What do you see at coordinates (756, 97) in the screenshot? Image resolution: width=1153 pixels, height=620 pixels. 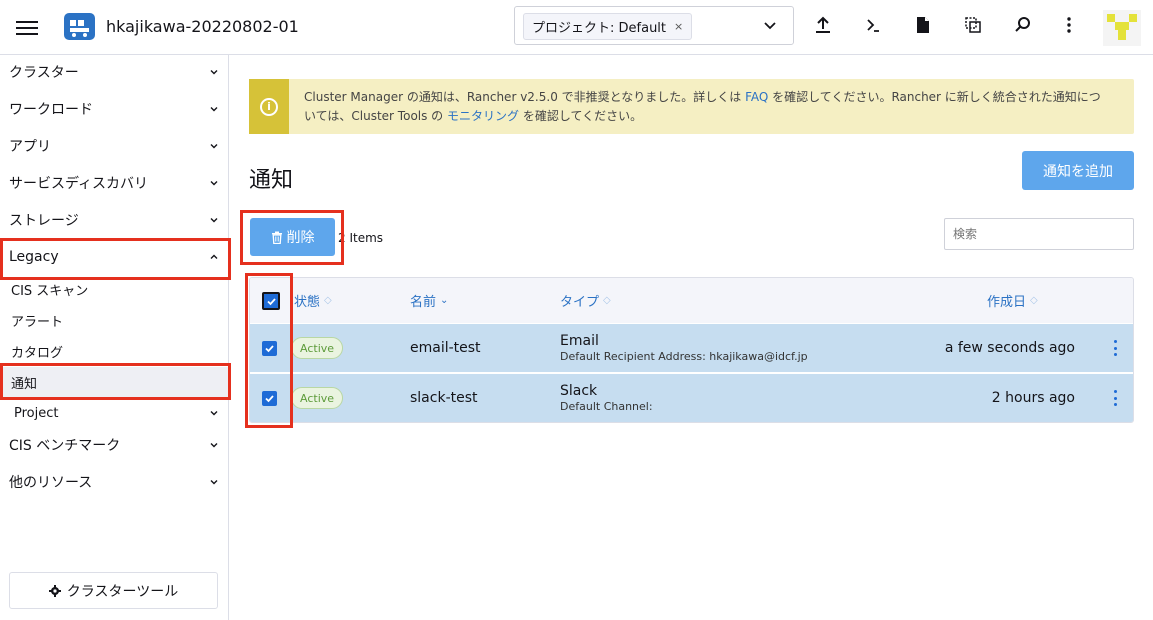 I see `faq-link: FAQ` at bounding box center [756, 97].